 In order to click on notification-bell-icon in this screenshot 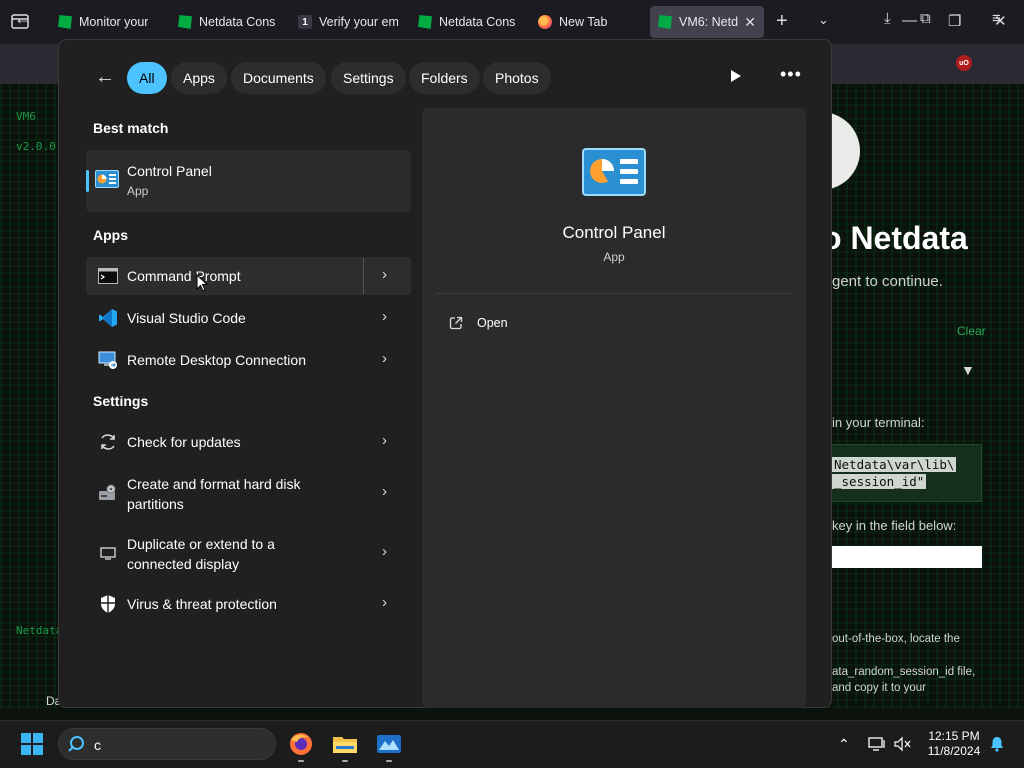, I will do `click(997, 744)`.